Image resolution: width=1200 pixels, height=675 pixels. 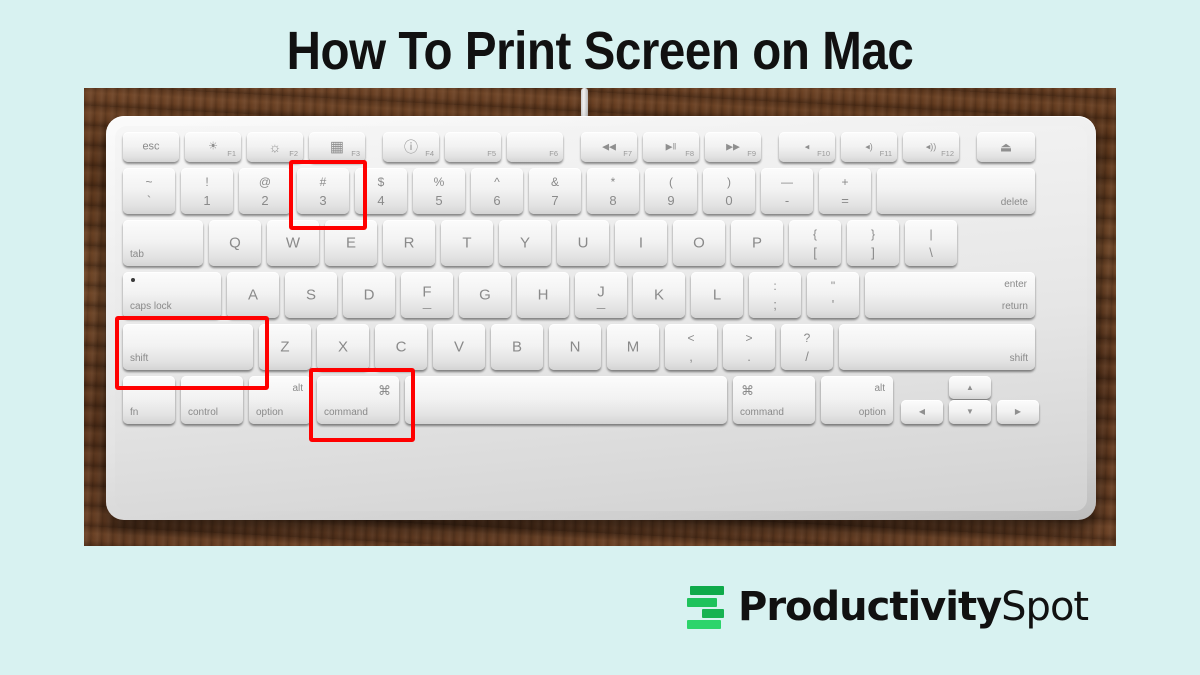 What do you see at coordinates (149, 400) in the screenshot?
I see `key-fn: fn` at bounding box center [149, 400].